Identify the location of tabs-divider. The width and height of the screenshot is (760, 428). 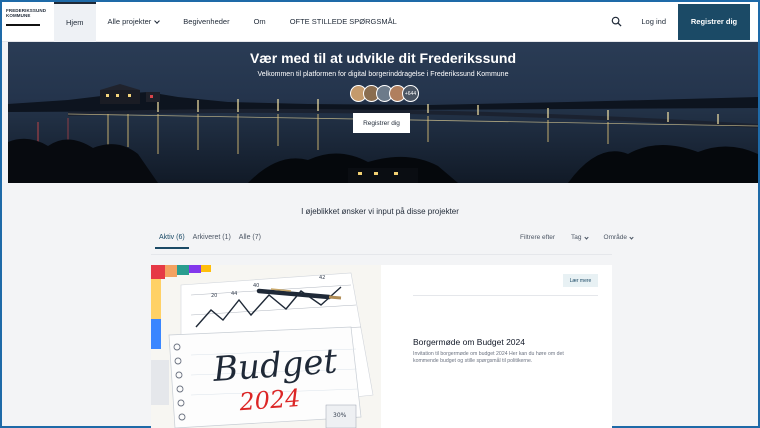
(381, 254).